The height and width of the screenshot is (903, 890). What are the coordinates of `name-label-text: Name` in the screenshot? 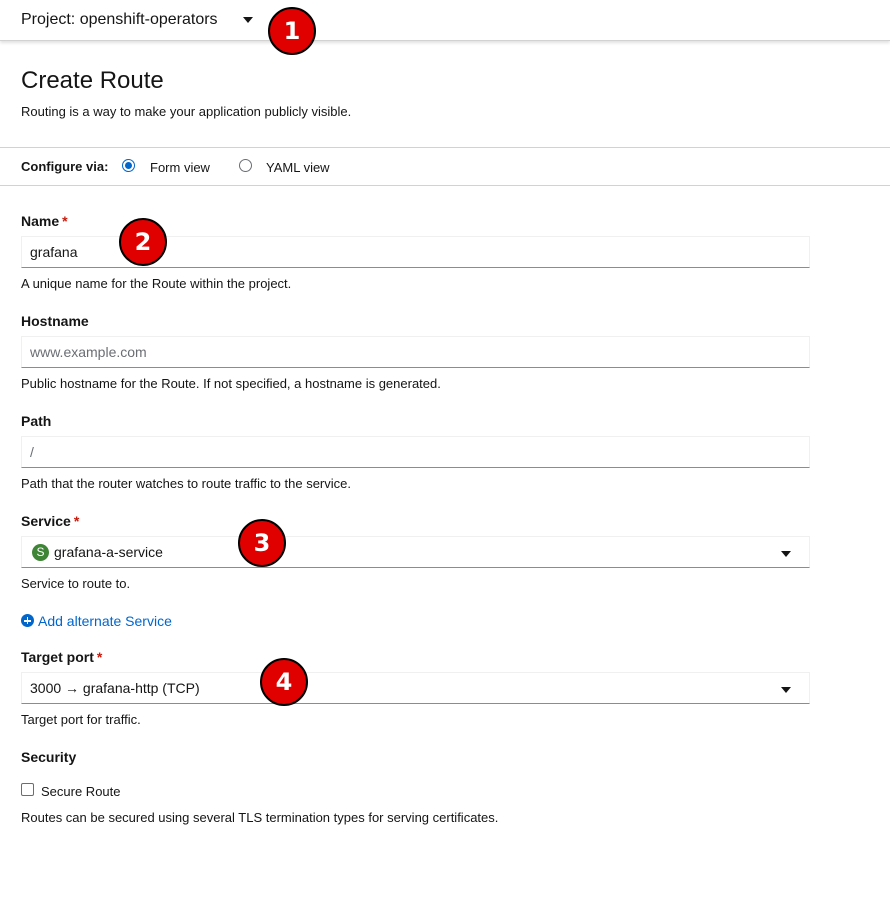 It's located at (40, 221).